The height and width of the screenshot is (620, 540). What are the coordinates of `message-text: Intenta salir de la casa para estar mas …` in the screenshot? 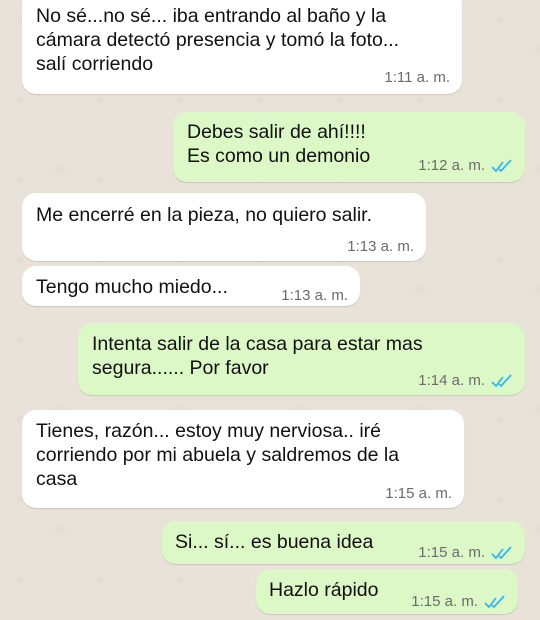 It's located at (257, 356).